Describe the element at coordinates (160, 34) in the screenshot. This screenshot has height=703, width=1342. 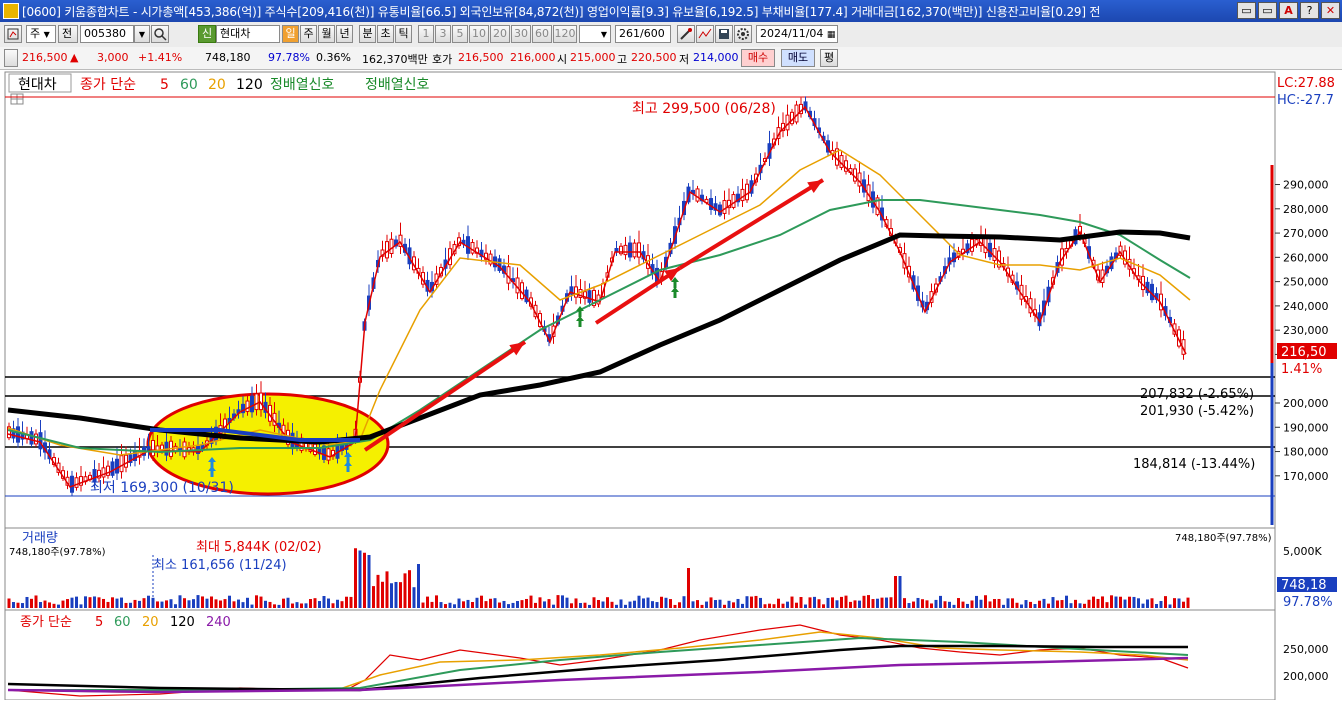
I see `search-icon` at that location.